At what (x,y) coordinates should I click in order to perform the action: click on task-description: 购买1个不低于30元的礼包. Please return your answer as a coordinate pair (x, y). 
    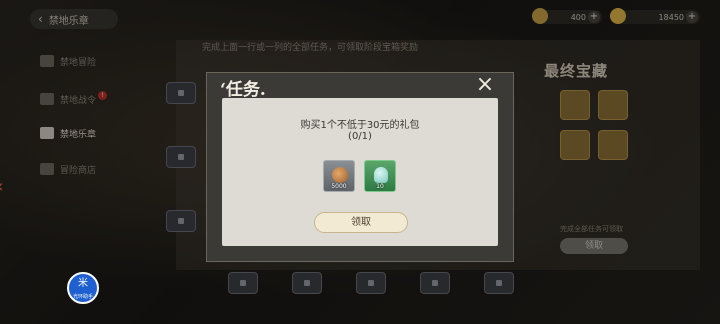
    Looking at the image, I should click on (360, 125).